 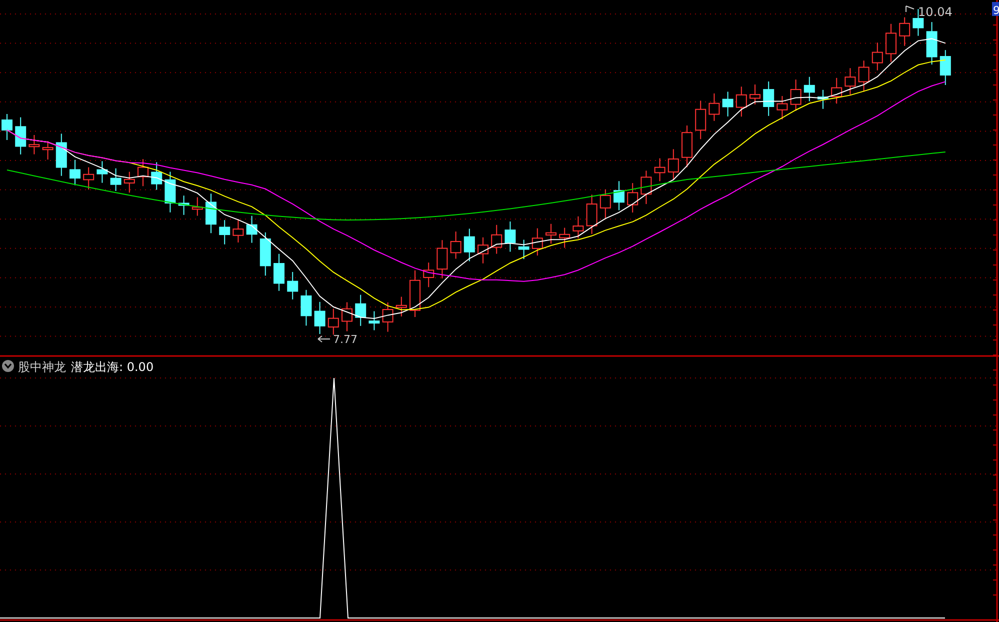 I want to click on indicator-value: 潜龙出海: 0.00, so click(x=112, y=367).